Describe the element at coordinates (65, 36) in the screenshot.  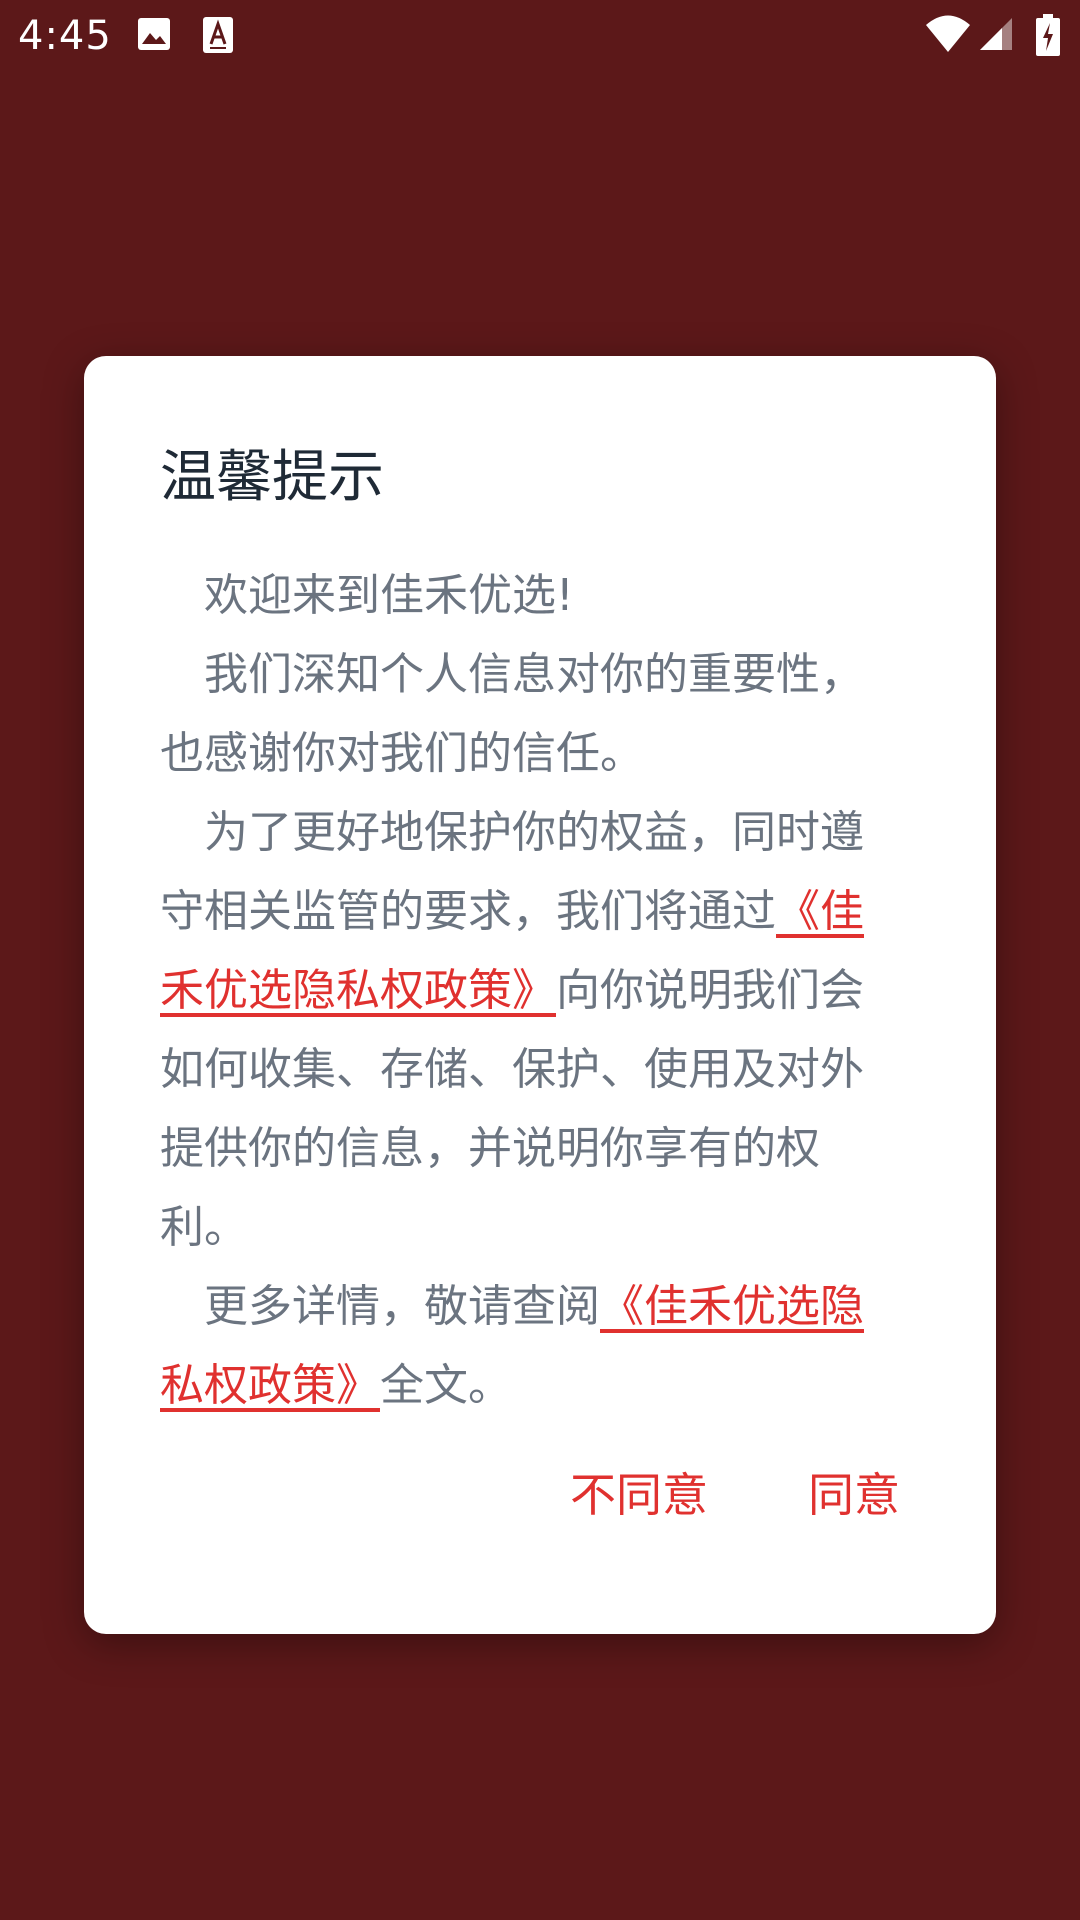
I see `status-time: 4:45` at that location.